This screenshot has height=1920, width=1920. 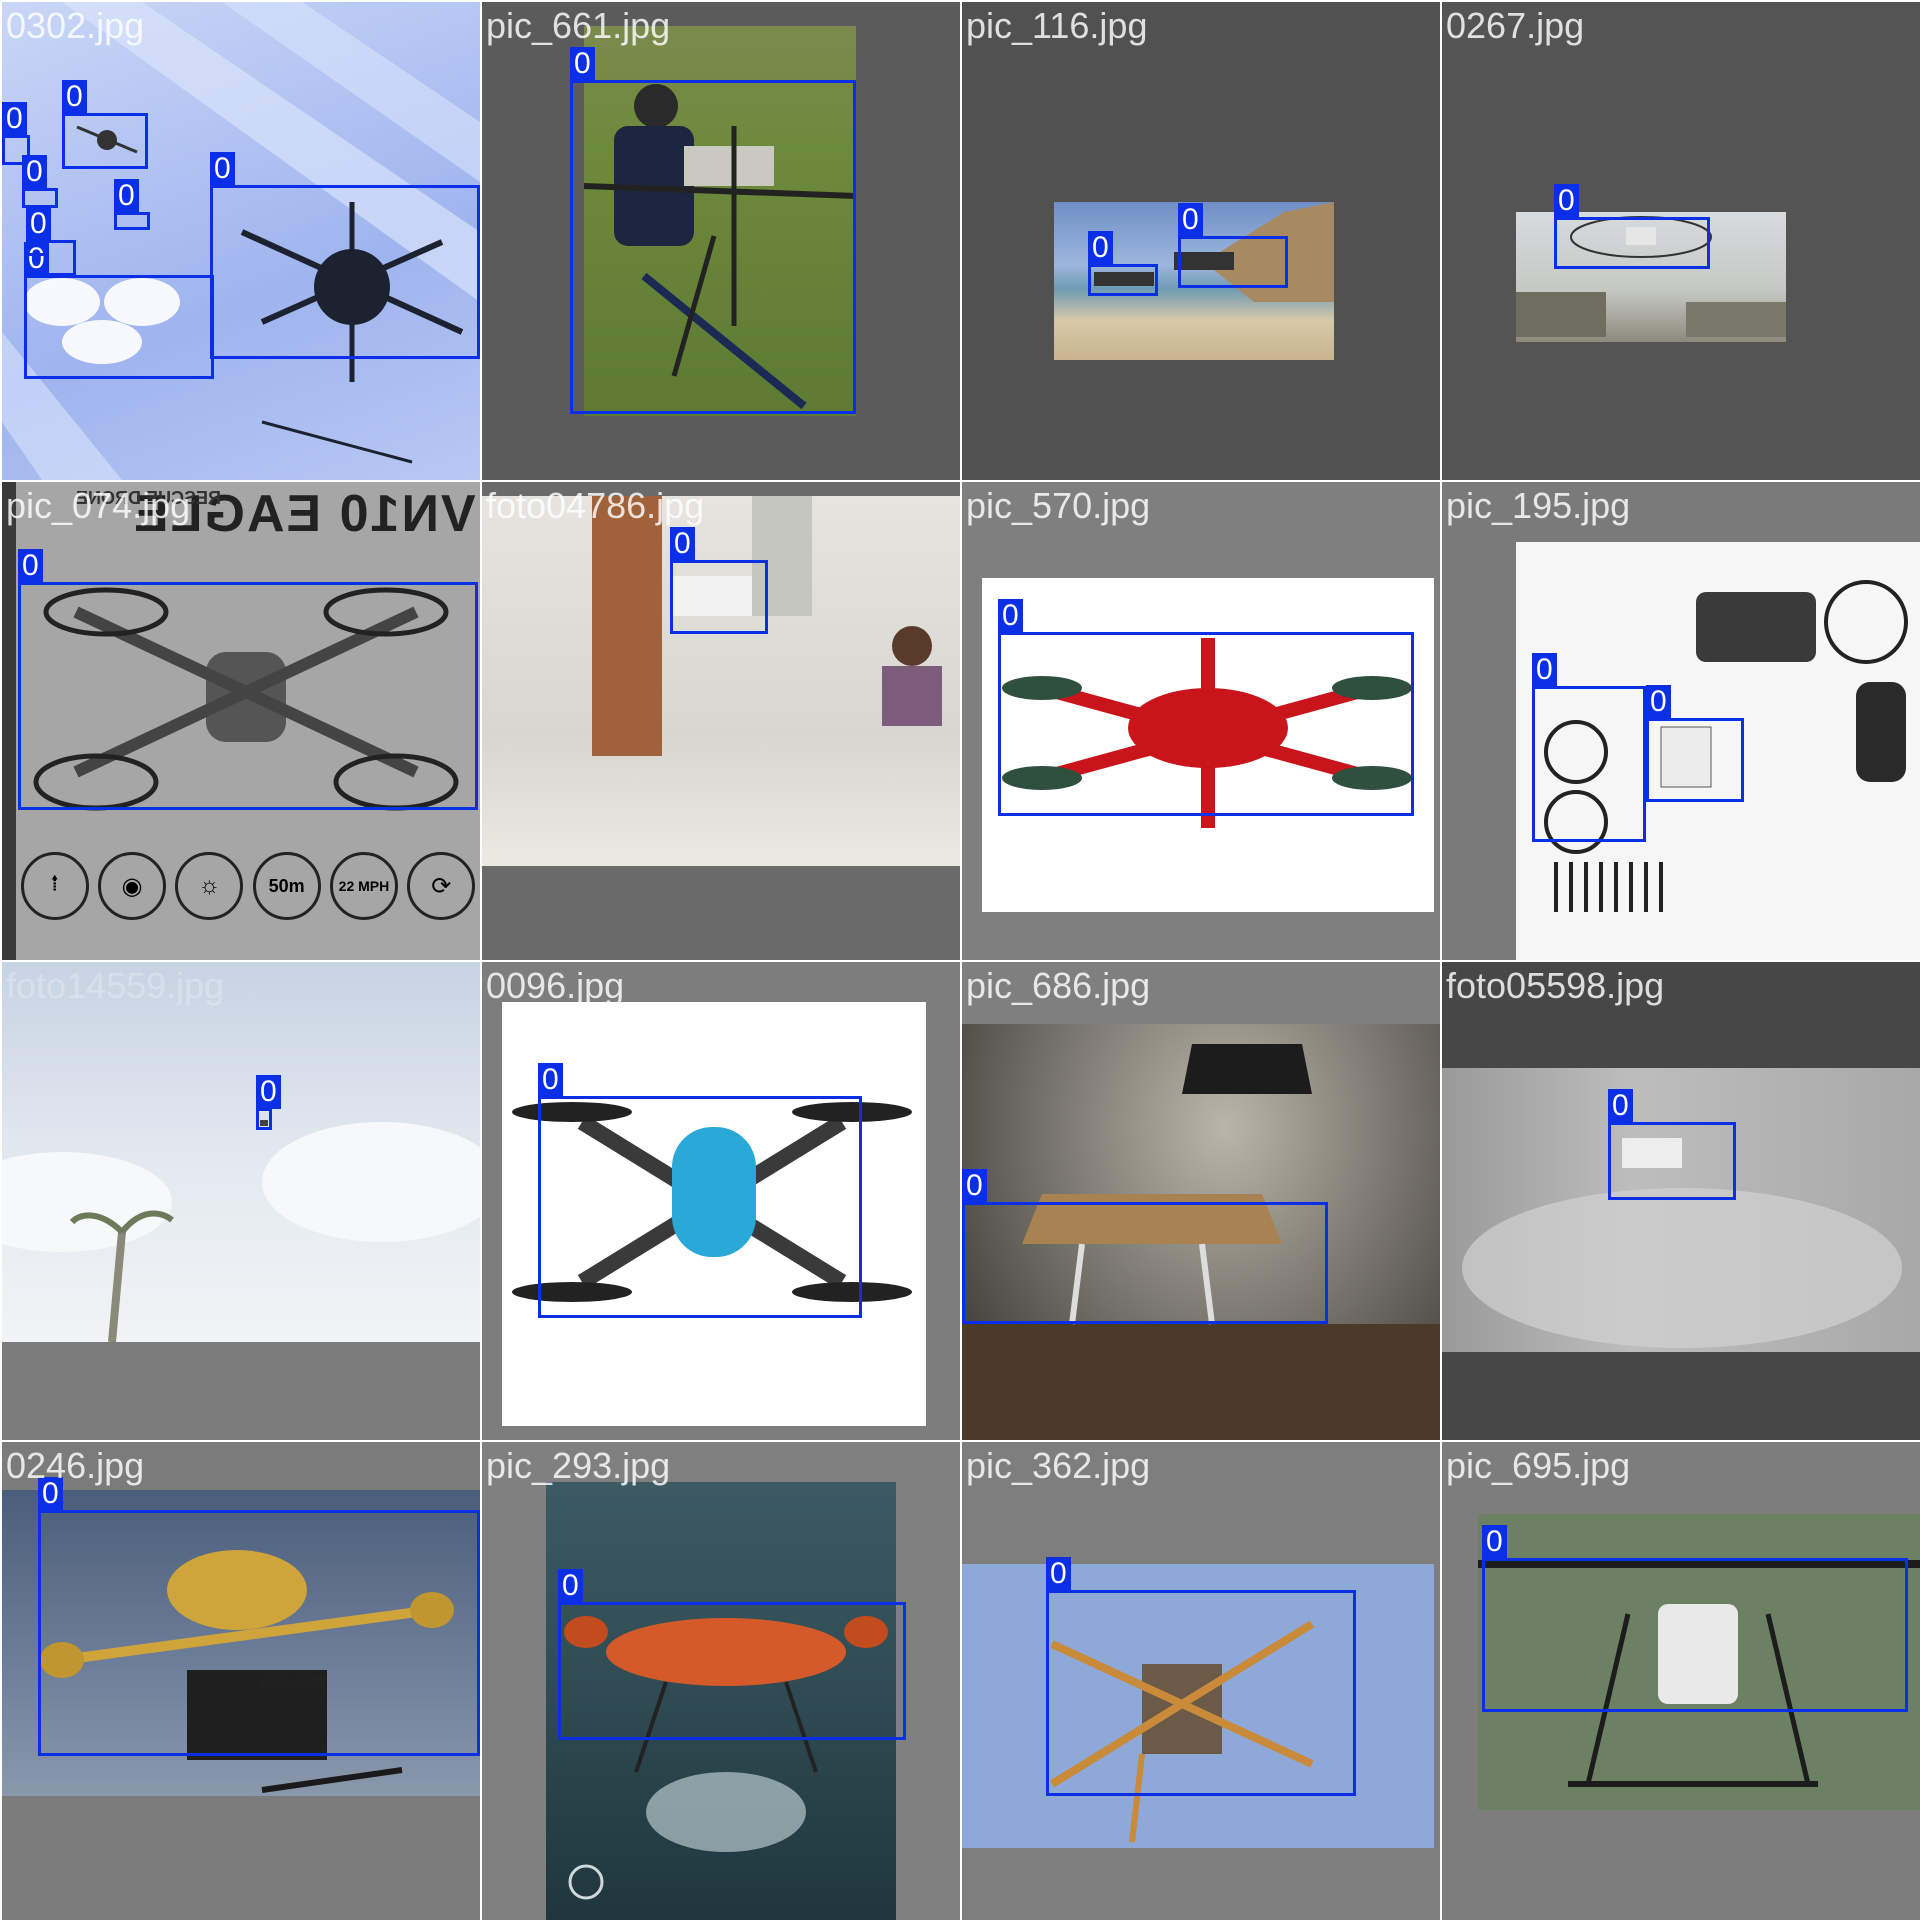 I want to click on image-filename: pic_686.jpg, so click(x=1058, y=985).